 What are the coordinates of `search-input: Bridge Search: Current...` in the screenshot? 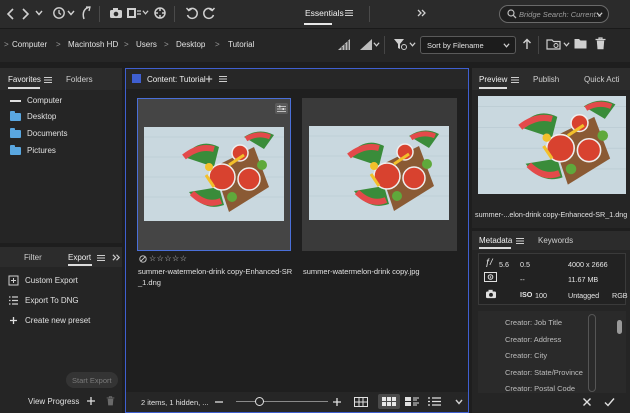 It's located at (554, 14).